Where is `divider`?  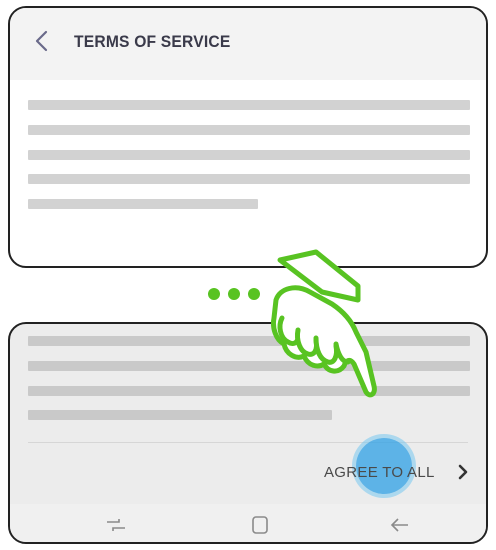 divider is located at coordinates (248, 442).